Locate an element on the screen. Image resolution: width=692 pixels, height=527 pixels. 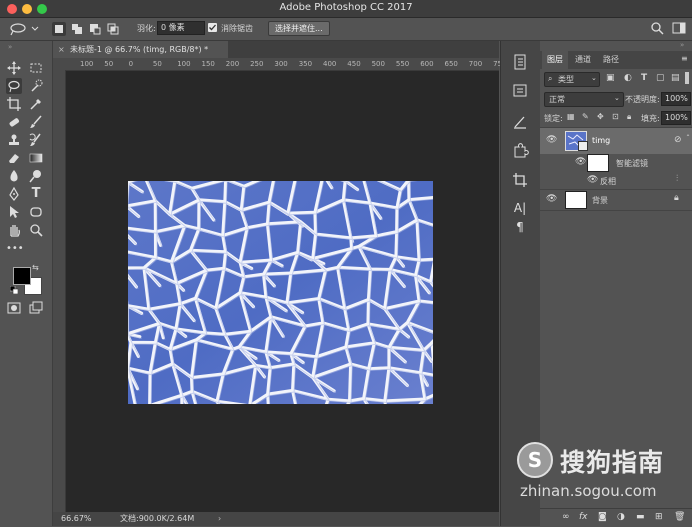
new-selection-button is located at coordinates (59, 29).